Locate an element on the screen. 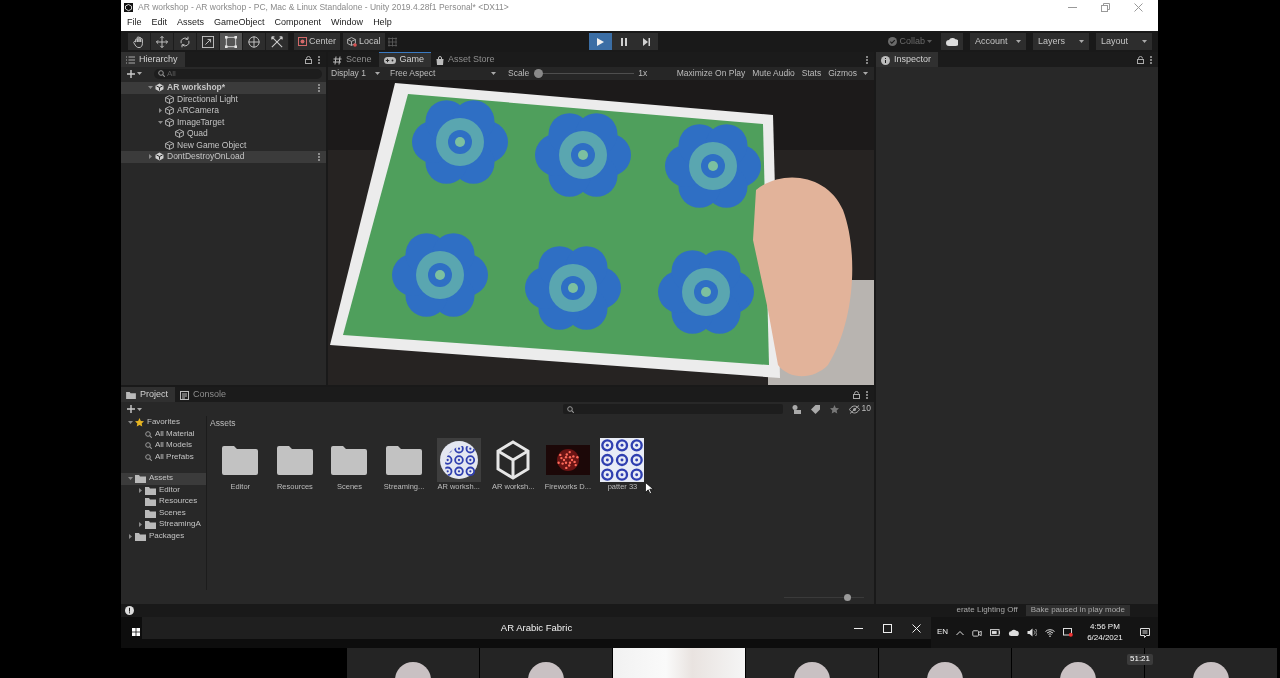 The image size is (1280, 678). scene-row: AR workshop* is located at coordinates (223, 88).